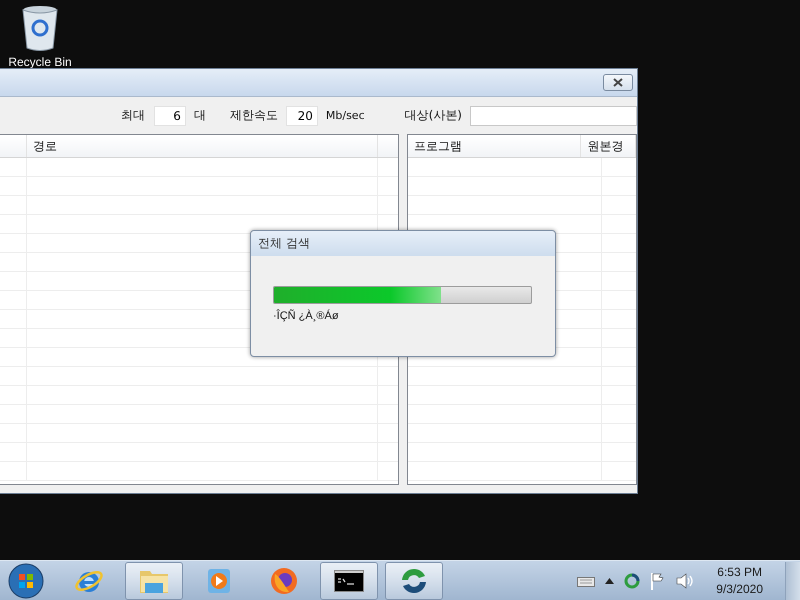  I want to click on trash-bin-icon, so click(40, 28).